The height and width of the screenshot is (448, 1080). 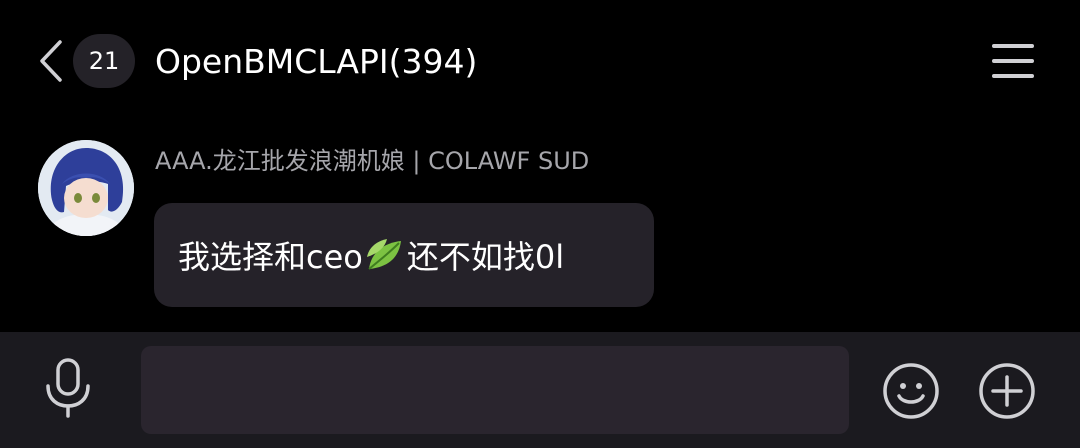 What do you see at coordinates (316, 61) in the screenshot?
I see `chat-title: OpenBMCLAPI(394)` at bounding box center [316, 61].